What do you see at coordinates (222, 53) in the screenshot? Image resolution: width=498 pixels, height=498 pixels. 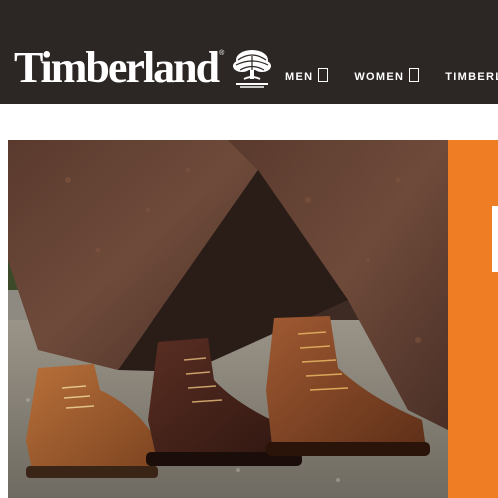 I see `registered-mark: ®` at bounding box center [222, 53].